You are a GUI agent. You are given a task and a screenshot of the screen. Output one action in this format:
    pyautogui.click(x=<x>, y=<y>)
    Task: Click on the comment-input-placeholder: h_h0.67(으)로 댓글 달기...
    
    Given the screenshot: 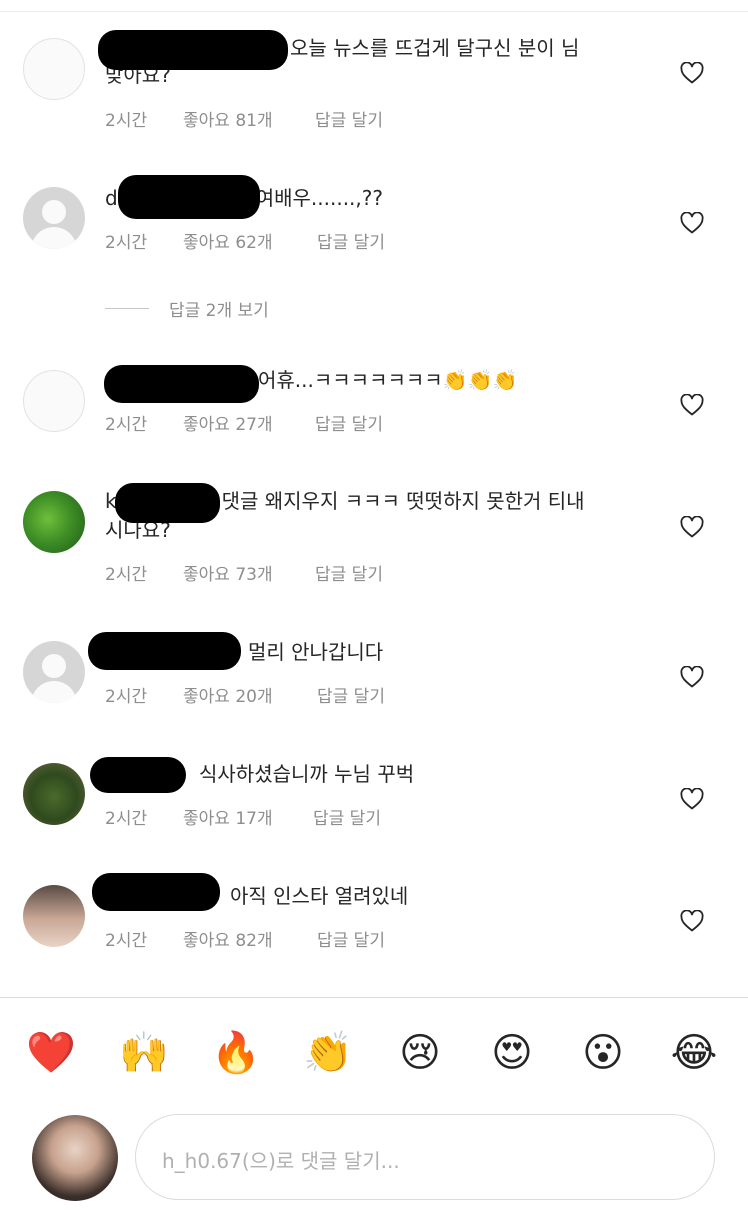 What is the action you would take?
    pyautogui.click(x=281, y=1161)
    